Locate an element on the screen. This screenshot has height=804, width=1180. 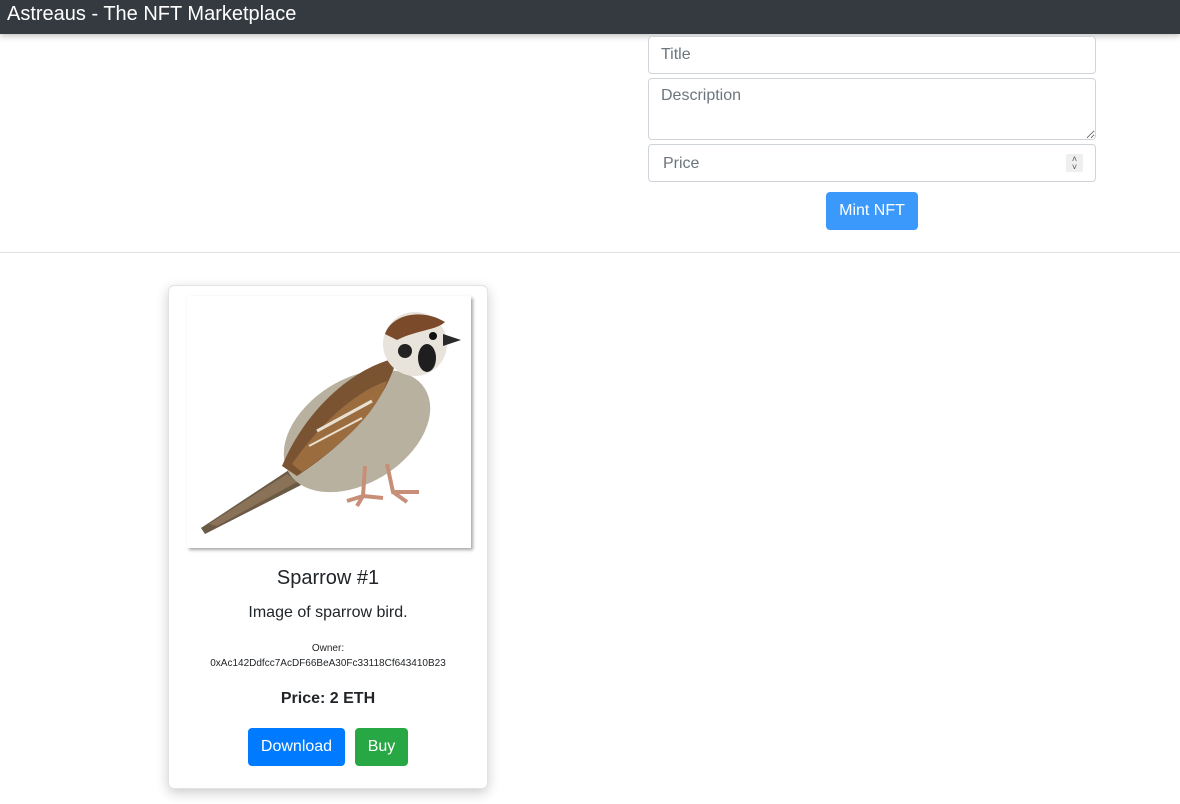
navbar: Astreaus - The NFT Marketplace is located at coordinates (590, 17).